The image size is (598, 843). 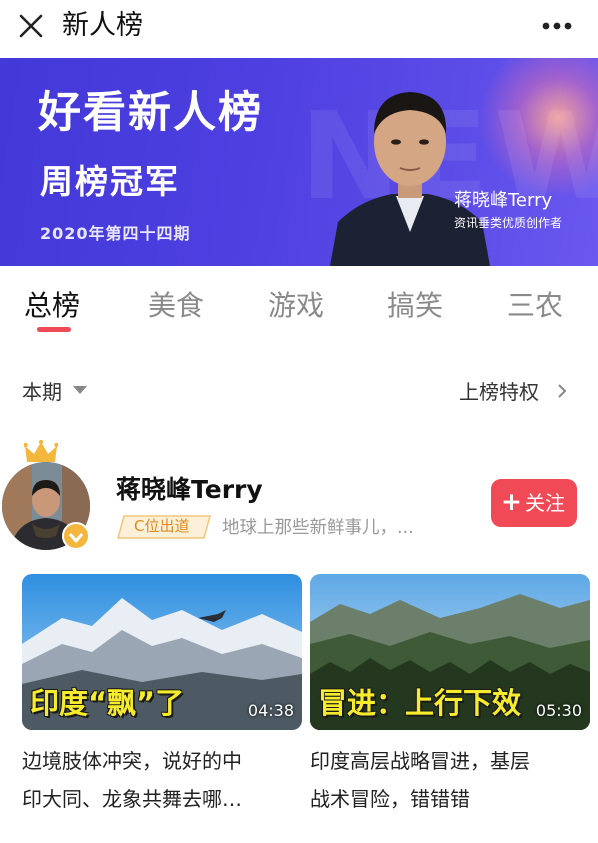 What do you see at coordinates (54, 329) in the screenshot?
I see `active-tab-indicator` at bounding box center [54, 329].